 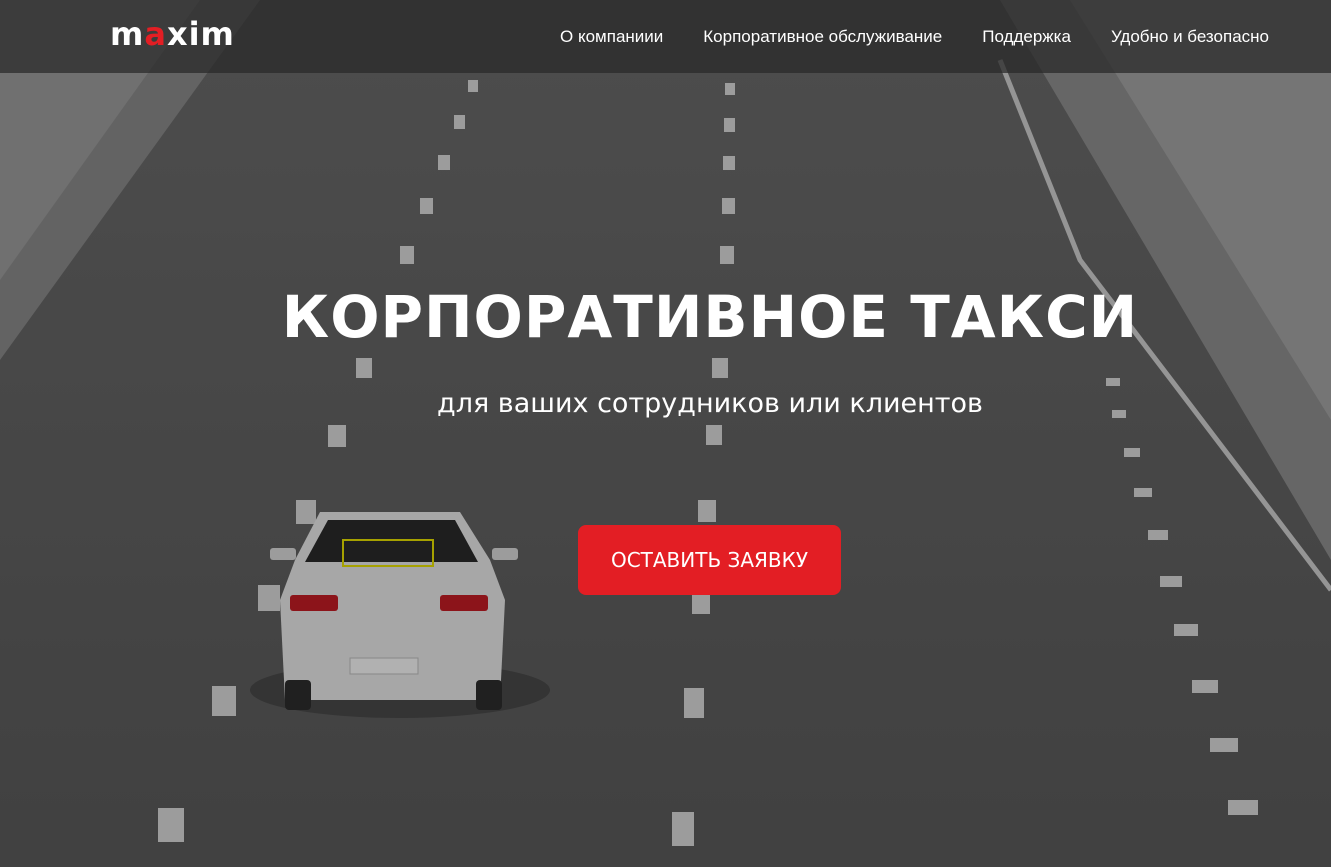 What do you see at coordinates (710, 403) in the screenshot?
I see `hero-subtitle: для ваших сотрудников или клиентов` at bounding box center [710, 403].